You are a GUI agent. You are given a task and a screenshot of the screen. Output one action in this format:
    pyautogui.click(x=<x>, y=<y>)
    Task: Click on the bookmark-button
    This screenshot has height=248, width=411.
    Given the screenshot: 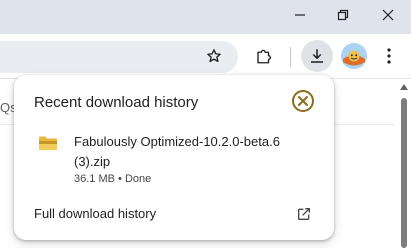 What is the action you would take?
    pyautogui.click(x=214, y=56)
    